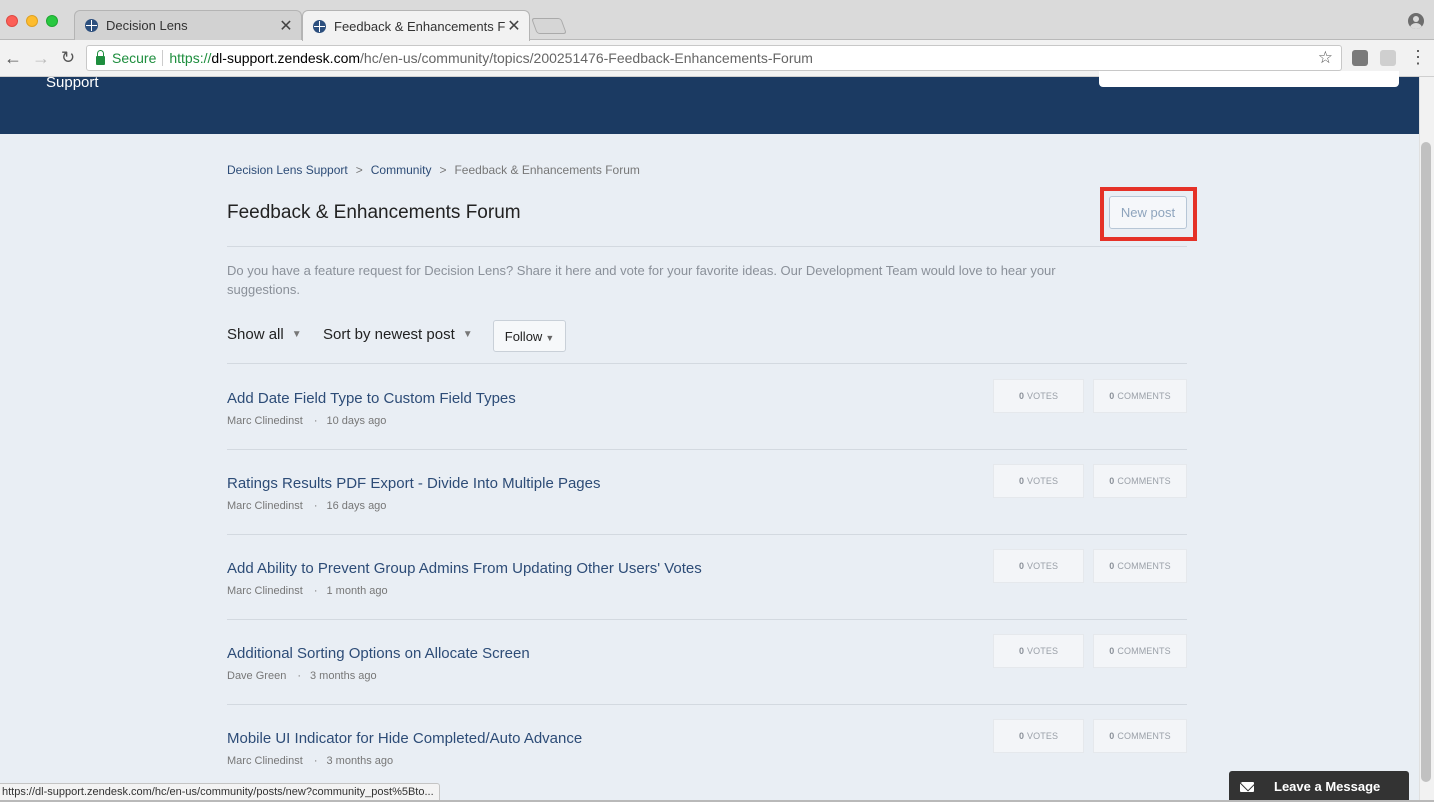 The height and width of the screenshot is (802, 1434). What do you see at coordinates (356, 506) in the screenshot?
I see `post-time: 16 days ago` at bounding box center [356, 506].